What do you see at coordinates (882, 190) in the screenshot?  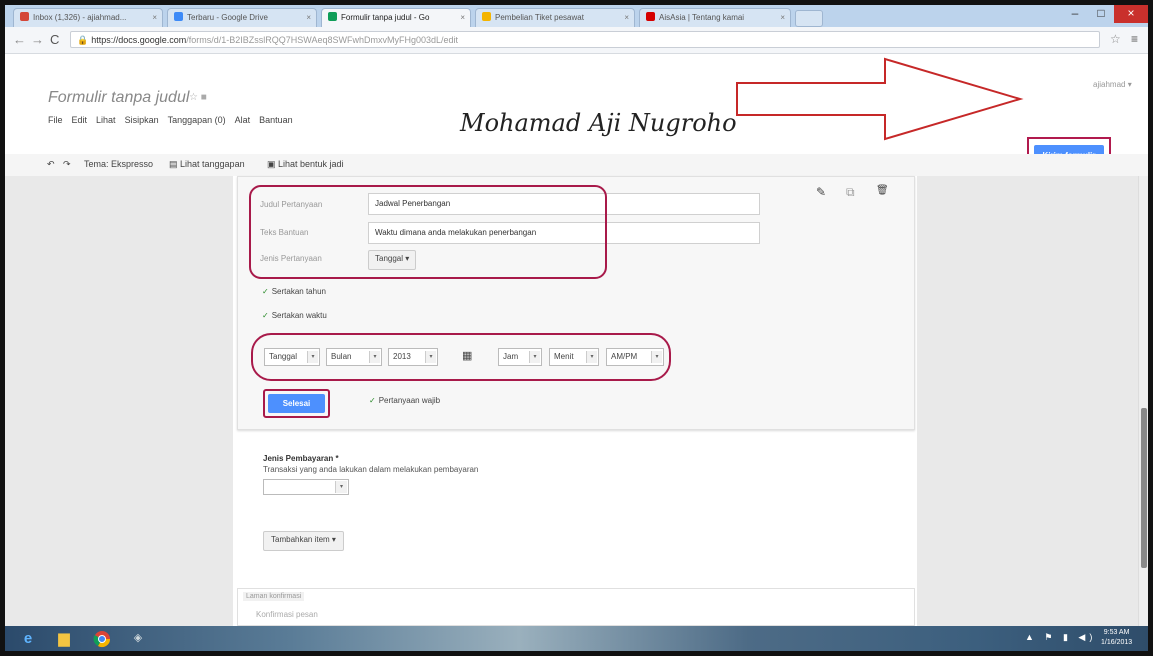 I see `delete-icon: 🗑` at bounding box center [882, 190].